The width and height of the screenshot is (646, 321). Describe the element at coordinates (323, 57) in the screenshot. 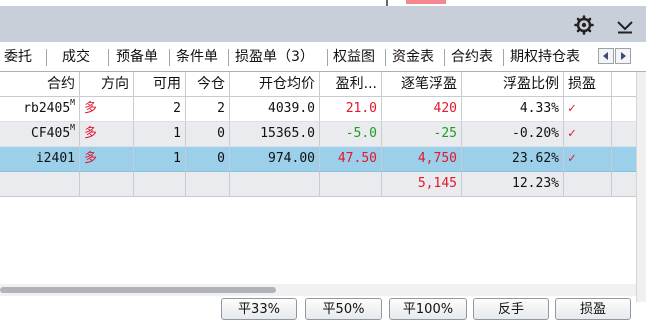

I see `tab-bar: 委托 成交 预备单 条件单 损盈单（3） 权益图 资金表 合约表 期权持仓表` at that location.